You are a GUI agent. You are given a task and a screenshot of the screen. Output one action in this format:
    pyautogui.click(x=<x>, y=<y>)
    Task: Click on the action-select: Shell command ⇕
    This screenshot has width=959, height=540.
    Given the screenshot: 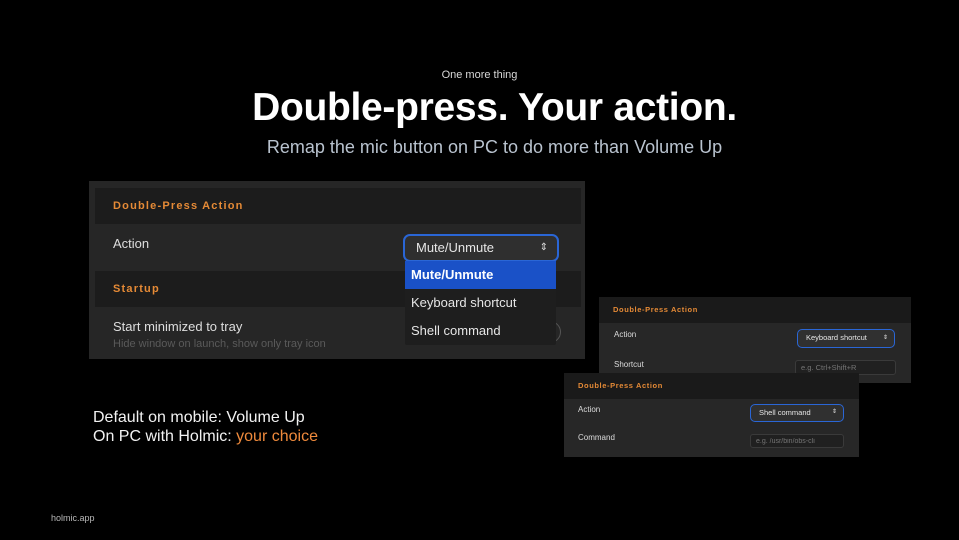 What is the action you would take?
    pyautogui.click(x=797, y=413)
    